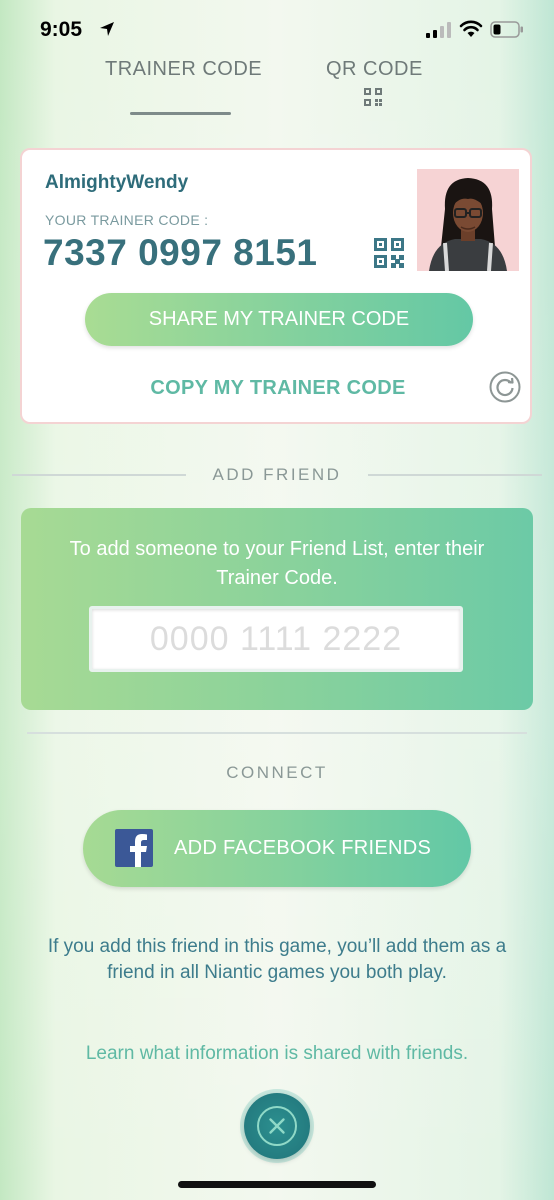 The image size is (554, 1200). I want to click on active-tab-indicator, so click(180, 113).